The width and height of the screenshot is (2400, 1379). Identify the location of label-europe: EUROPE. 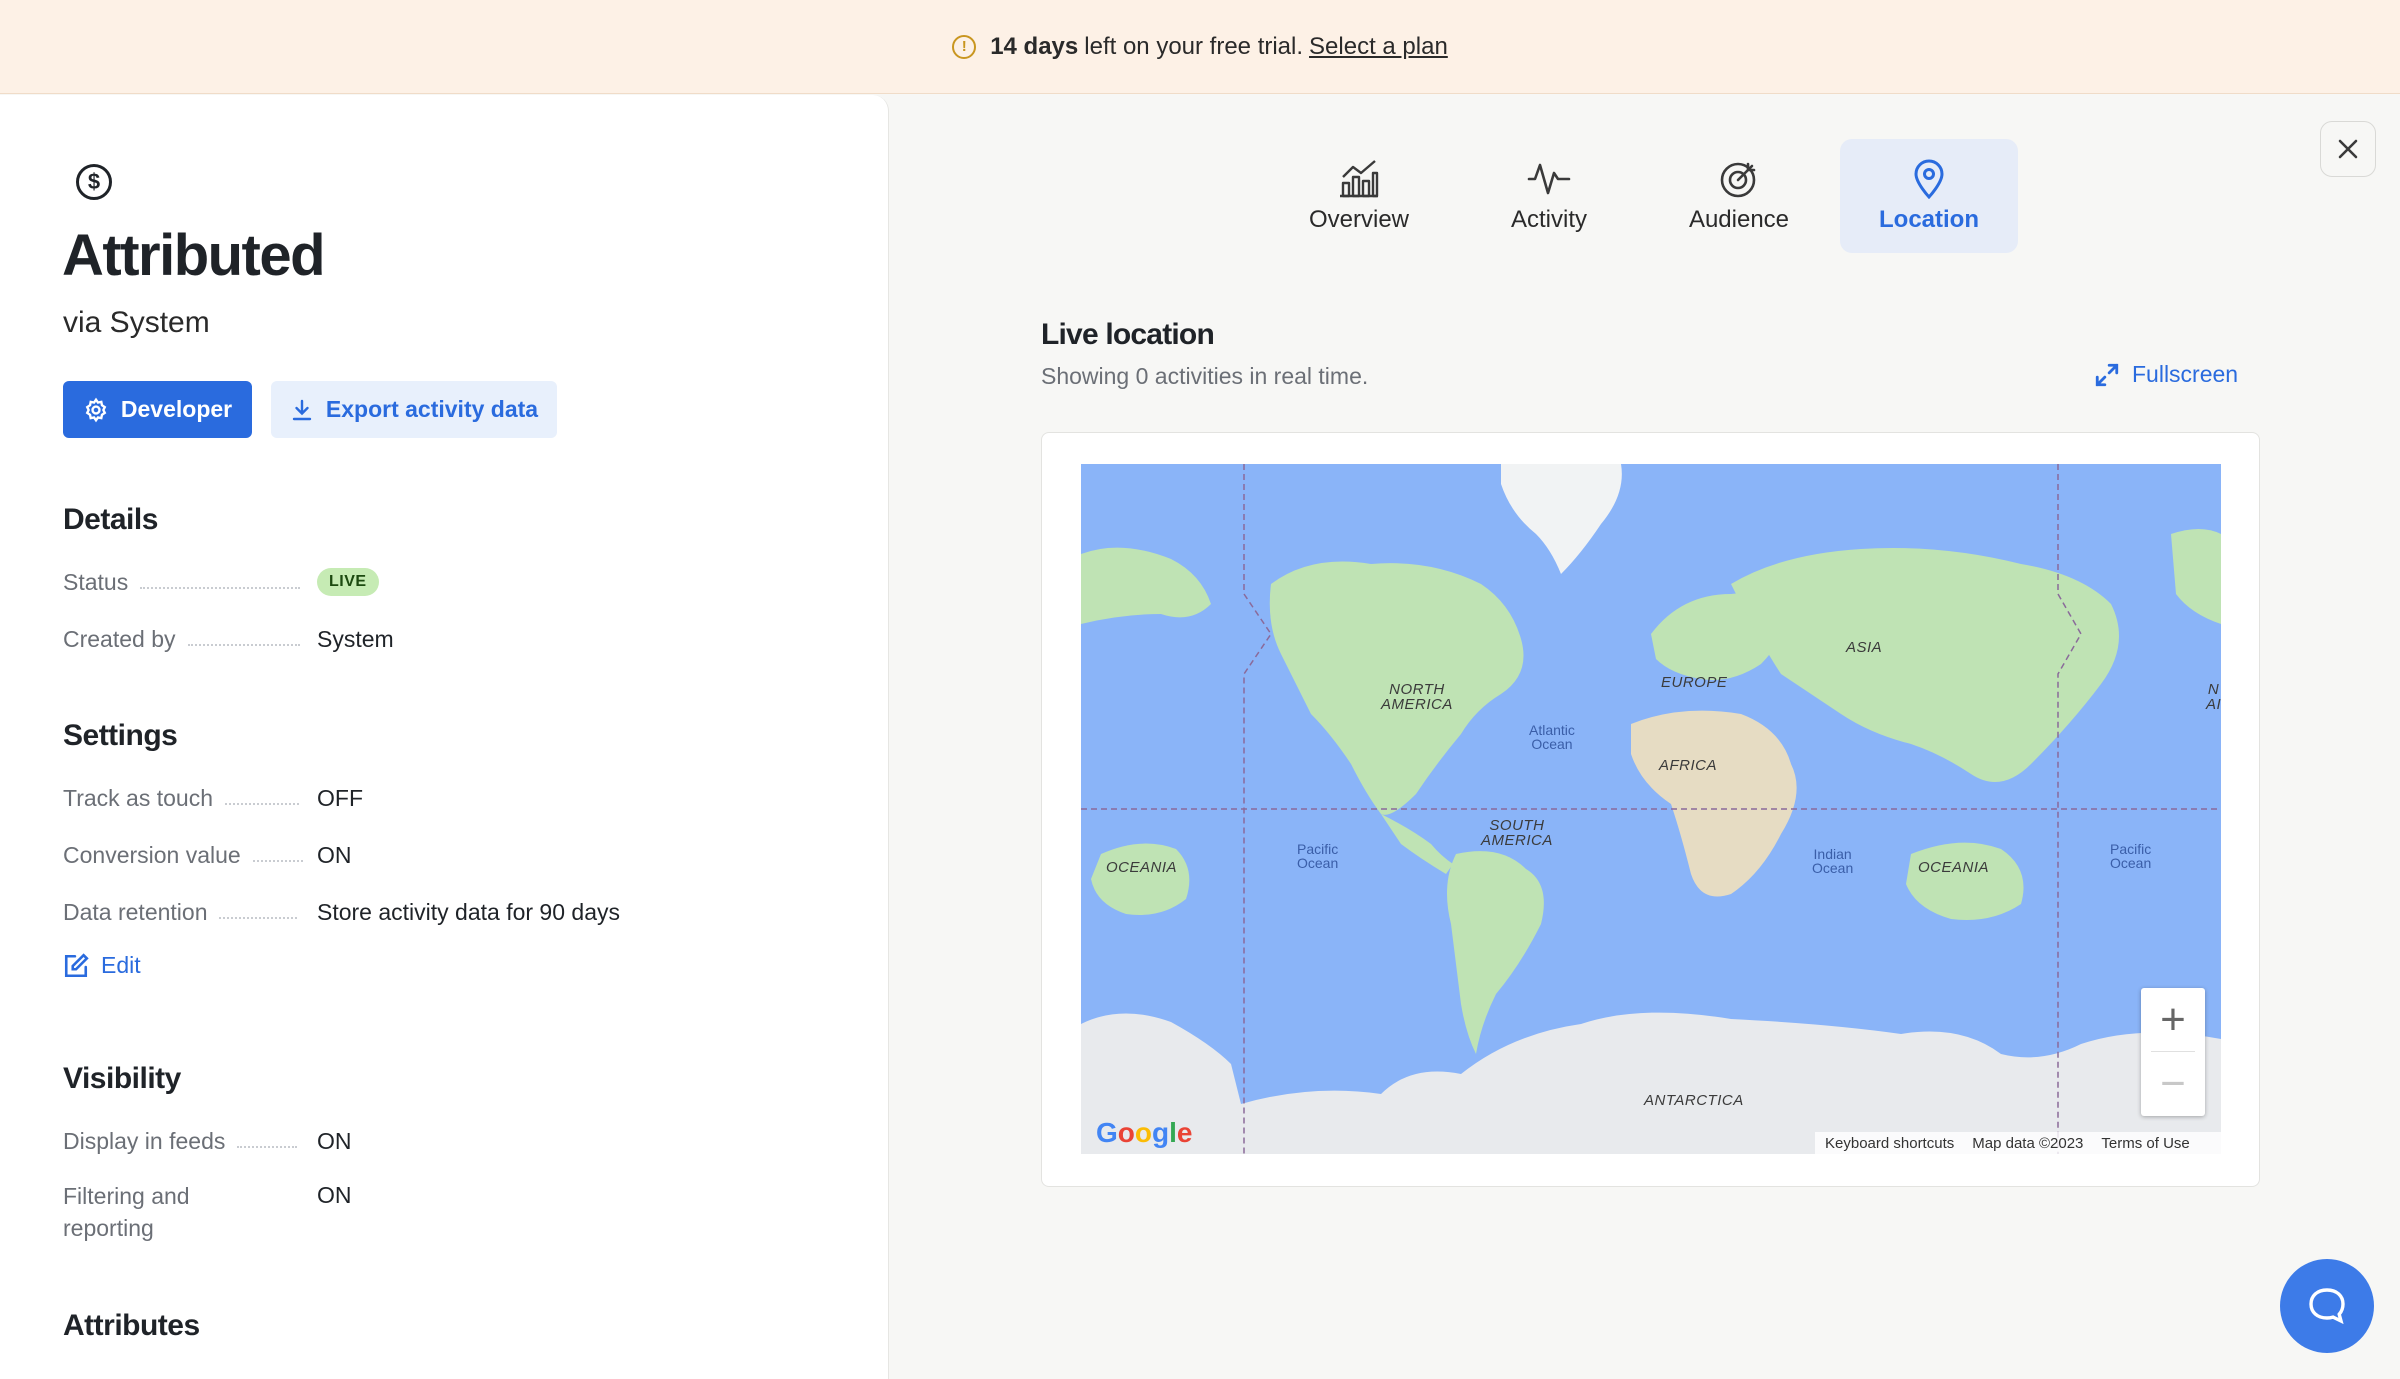
(1694, 682).